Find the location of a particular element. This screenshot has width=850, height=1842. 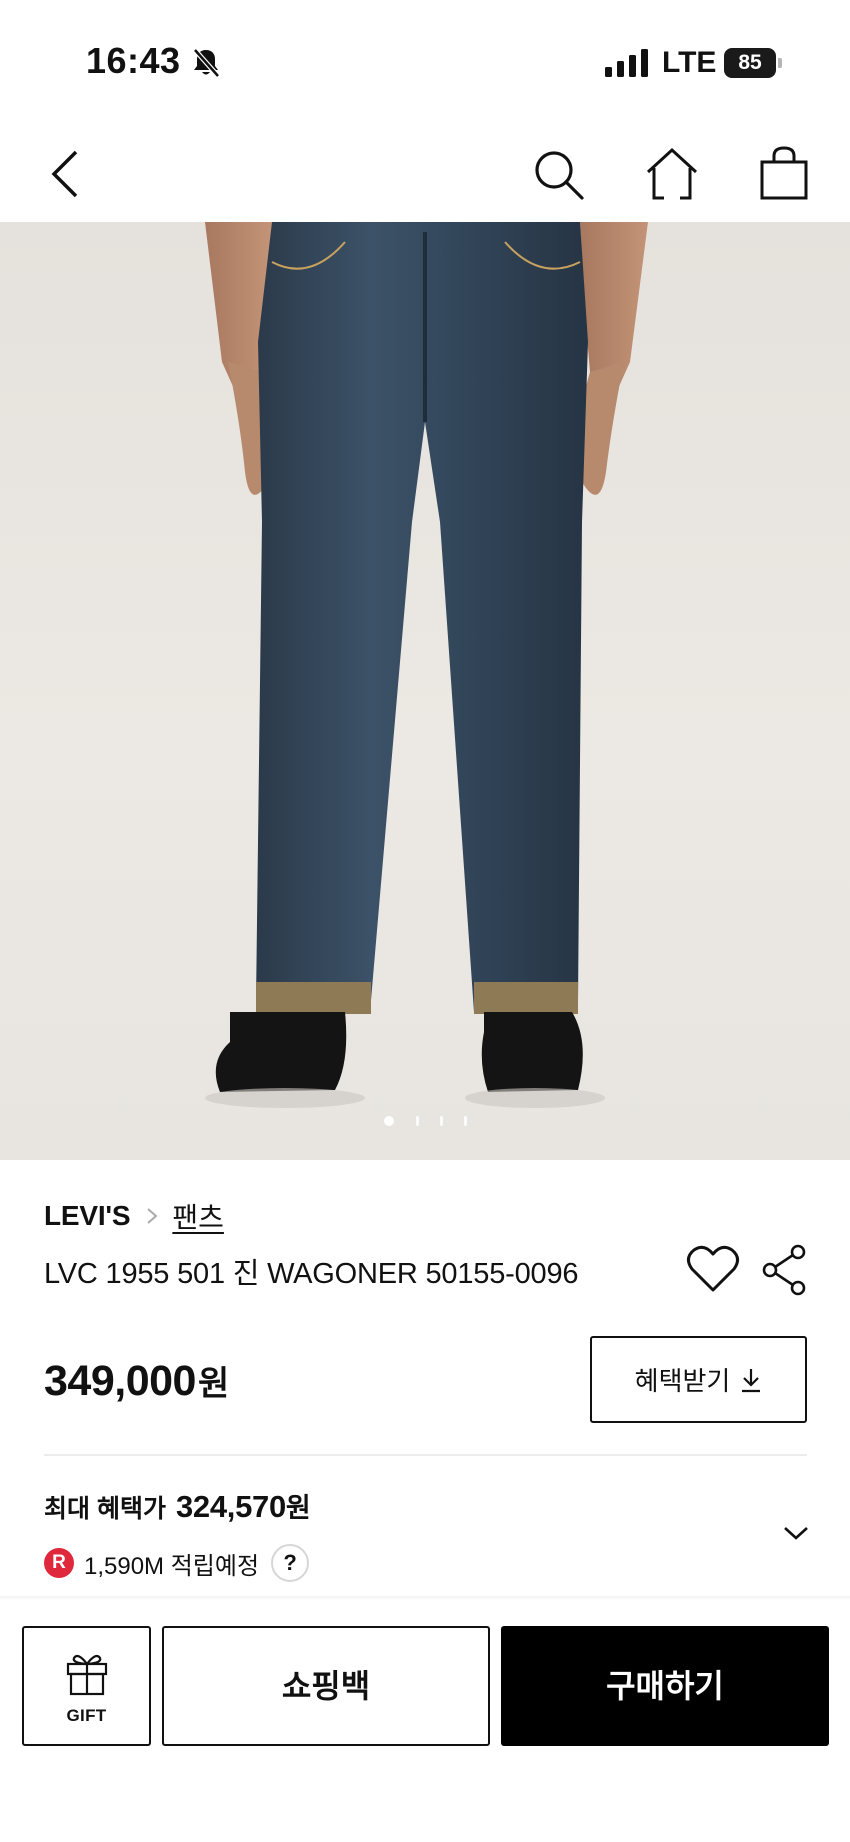

status-bar: 16:43 LTE 85 is located at coordinates (425, 55).